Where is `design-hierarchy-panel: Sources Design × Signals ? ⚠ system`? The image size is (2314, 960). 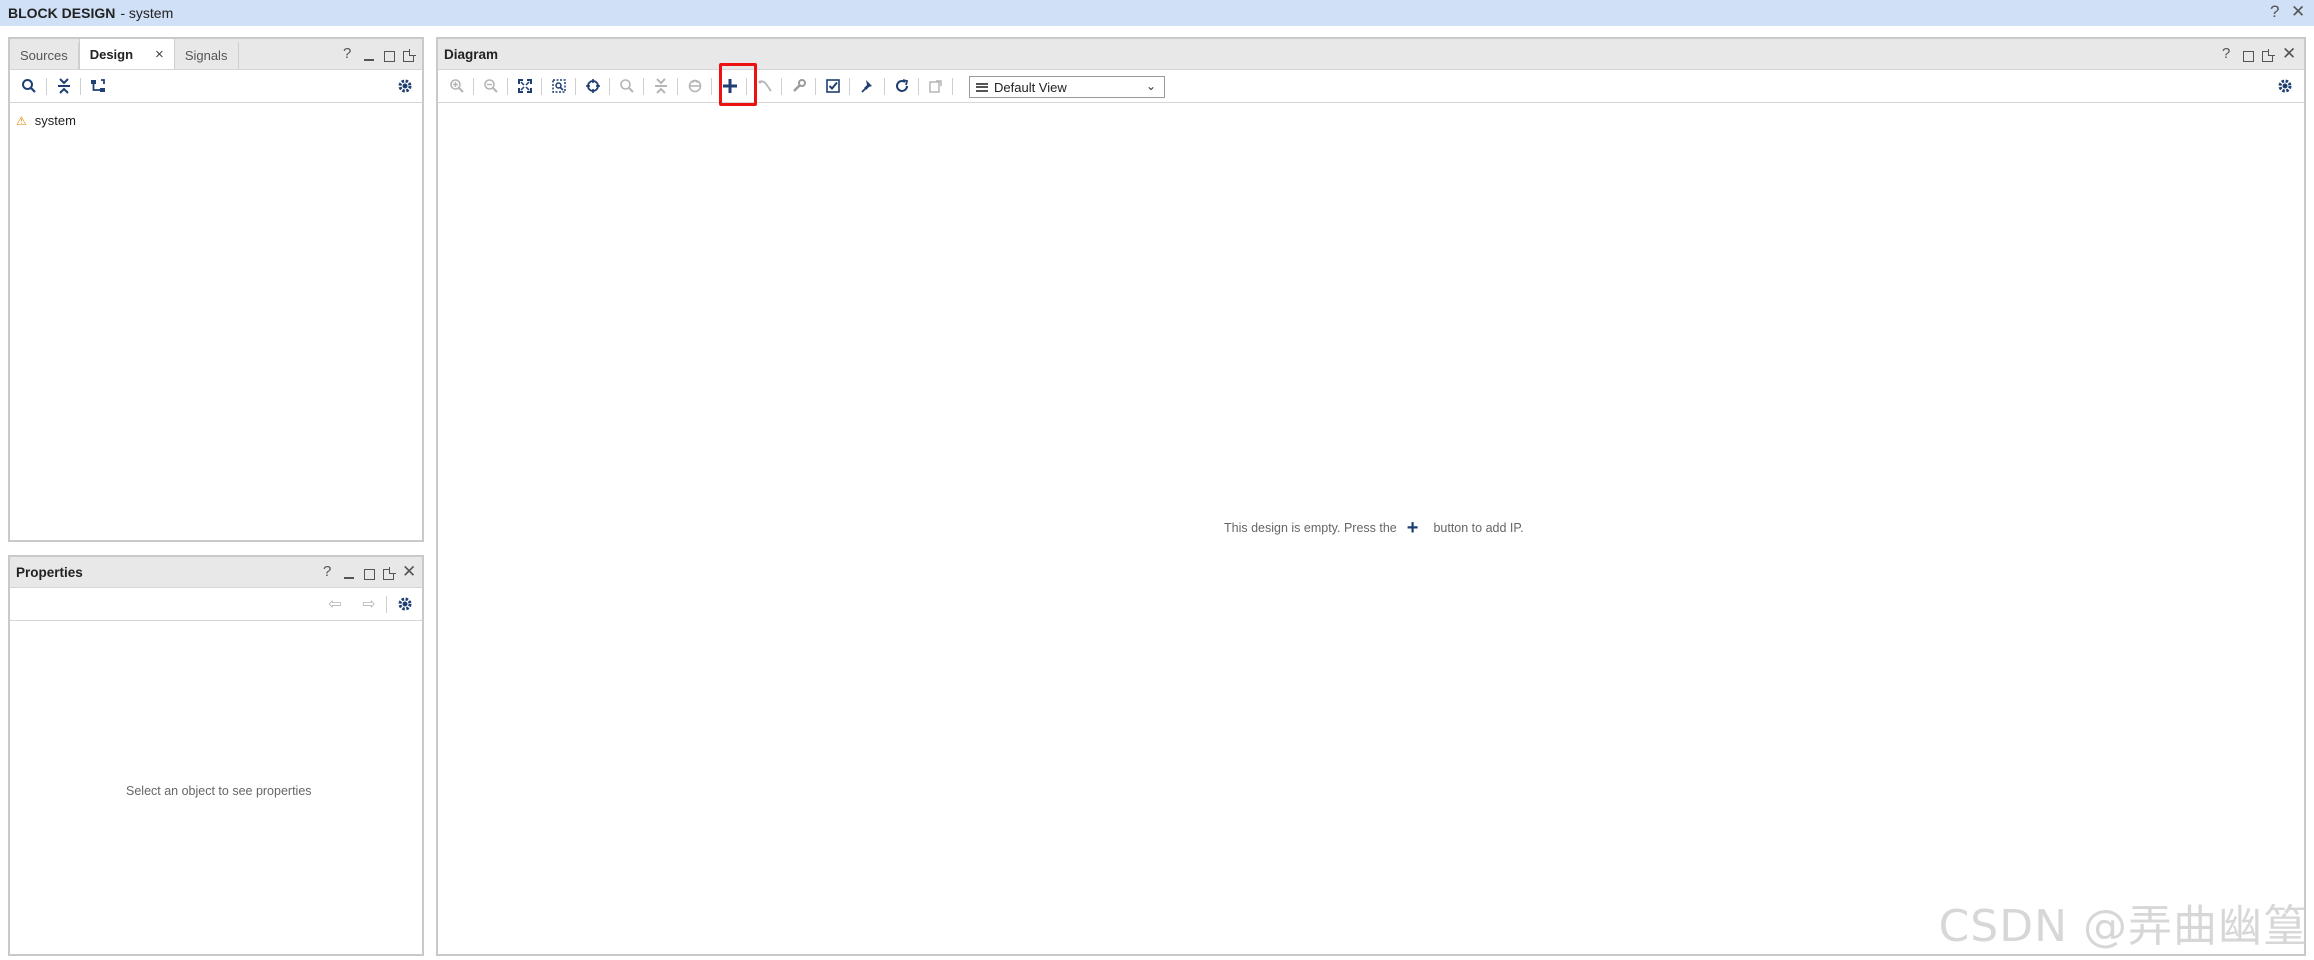 design-hierarchy-panel: Sources Design × Signals ? ⚠ system is located at coordinates (216, 289).